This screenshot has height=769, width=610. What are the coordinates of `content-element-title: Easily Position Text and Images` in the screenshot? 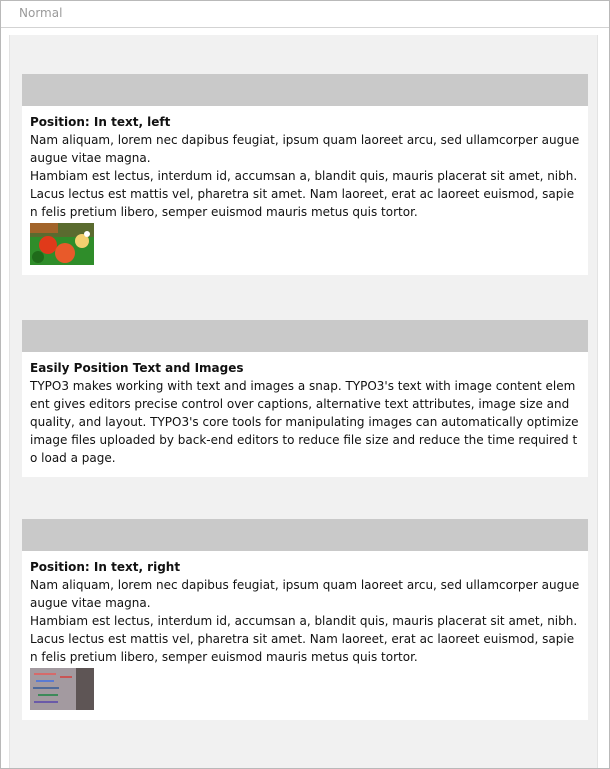 It's located at (137, 368).